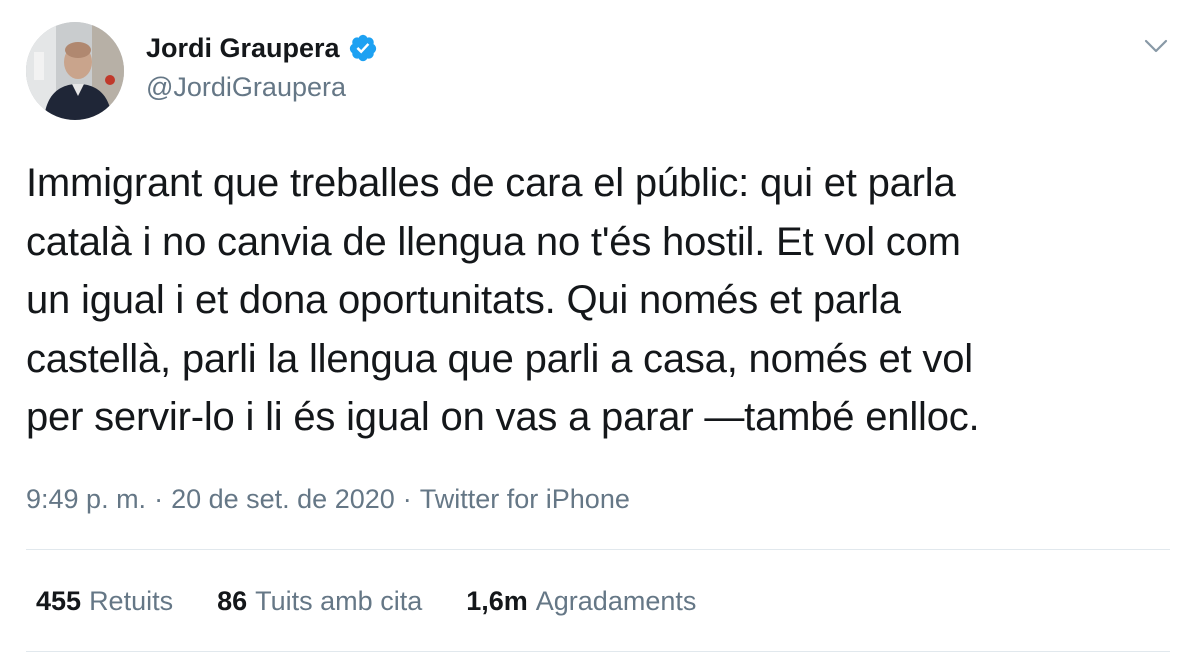  What do you see at coordinates (131, 601) in the screenshot?
I see `retweets-label: Retuits` at bounding box center [131, 601].